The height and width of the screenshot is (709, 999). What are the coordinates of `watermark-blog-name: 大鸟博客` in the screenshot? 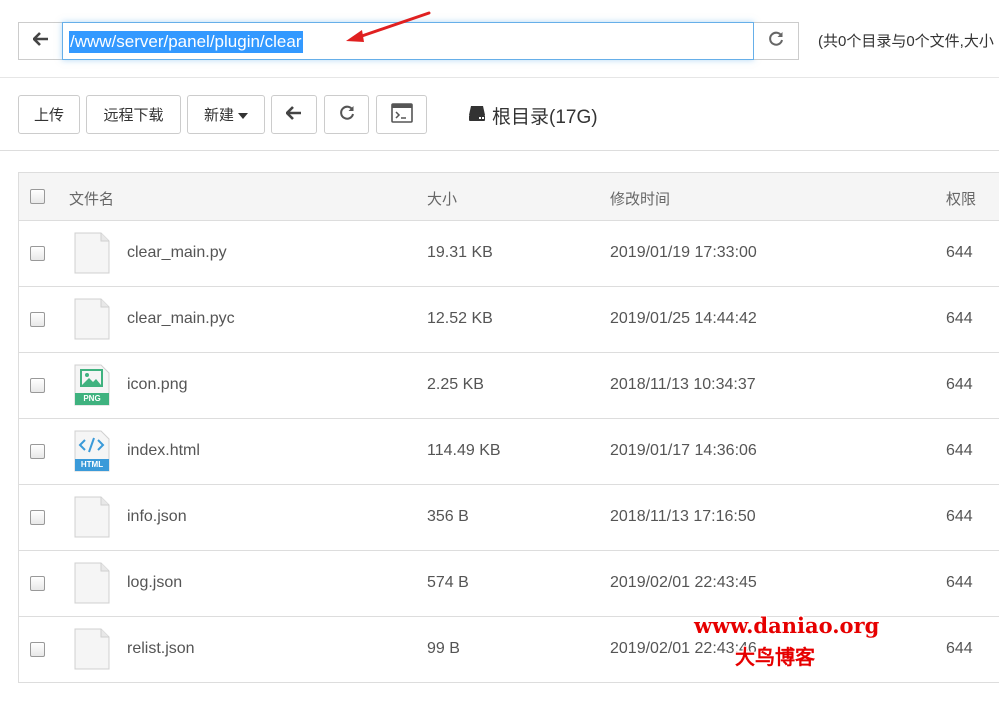 It's located at (775, 657).